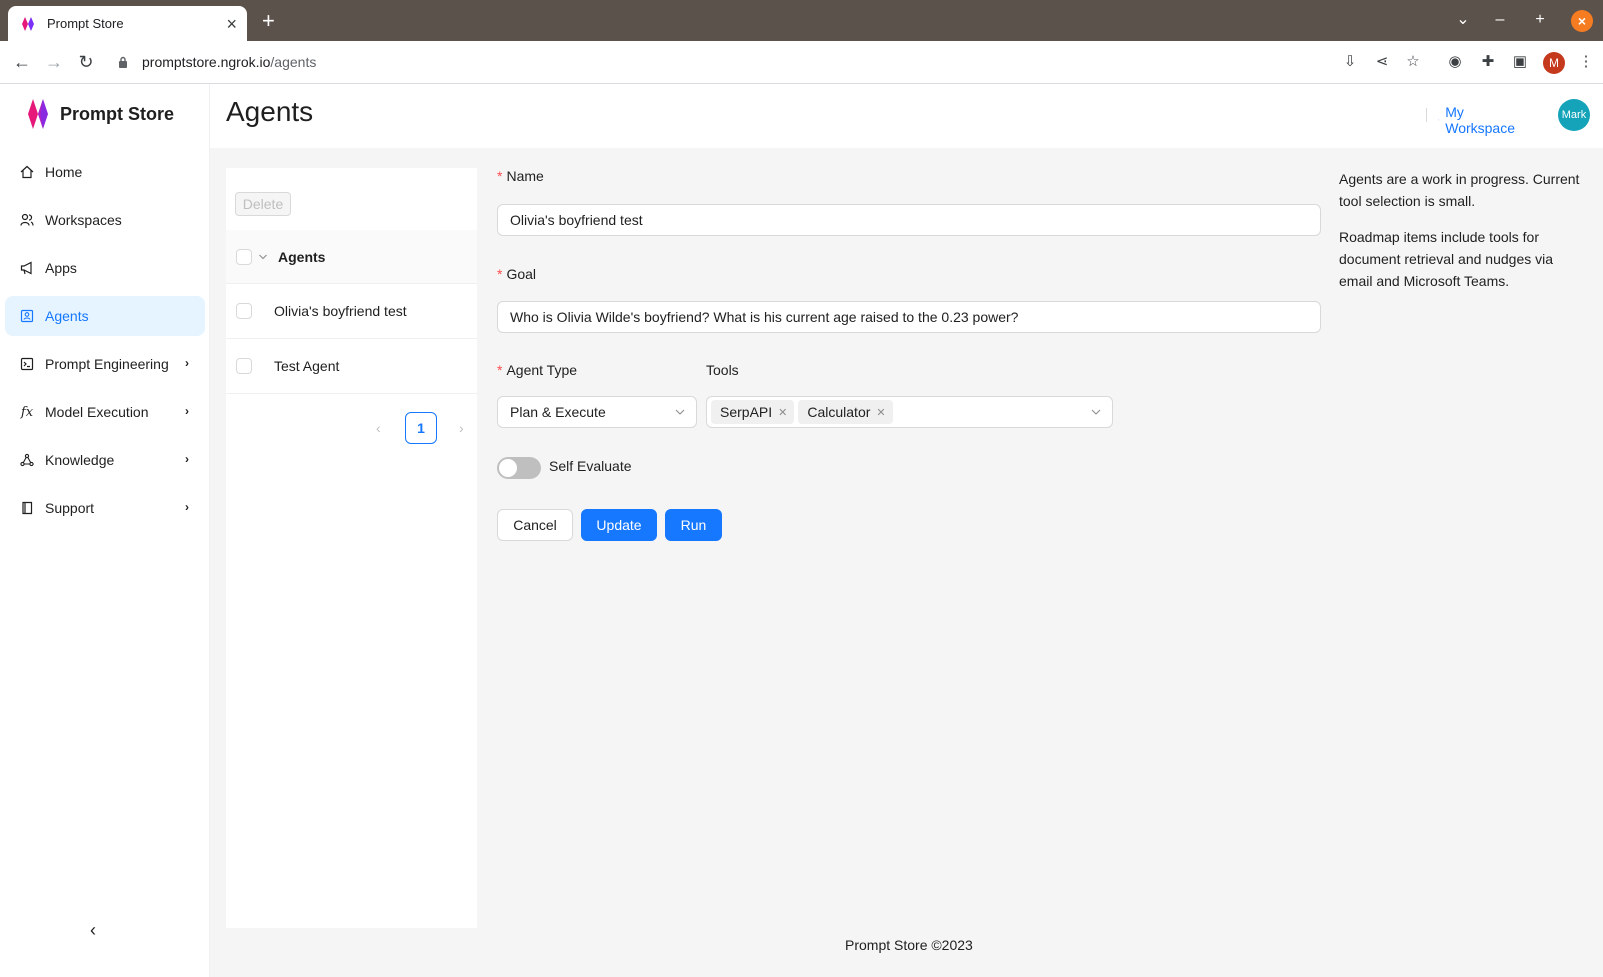 This screenshot has height=977, width=1603. I want to click on sidebar-item-knowledge: Knowledge ›, so click(105, 460).